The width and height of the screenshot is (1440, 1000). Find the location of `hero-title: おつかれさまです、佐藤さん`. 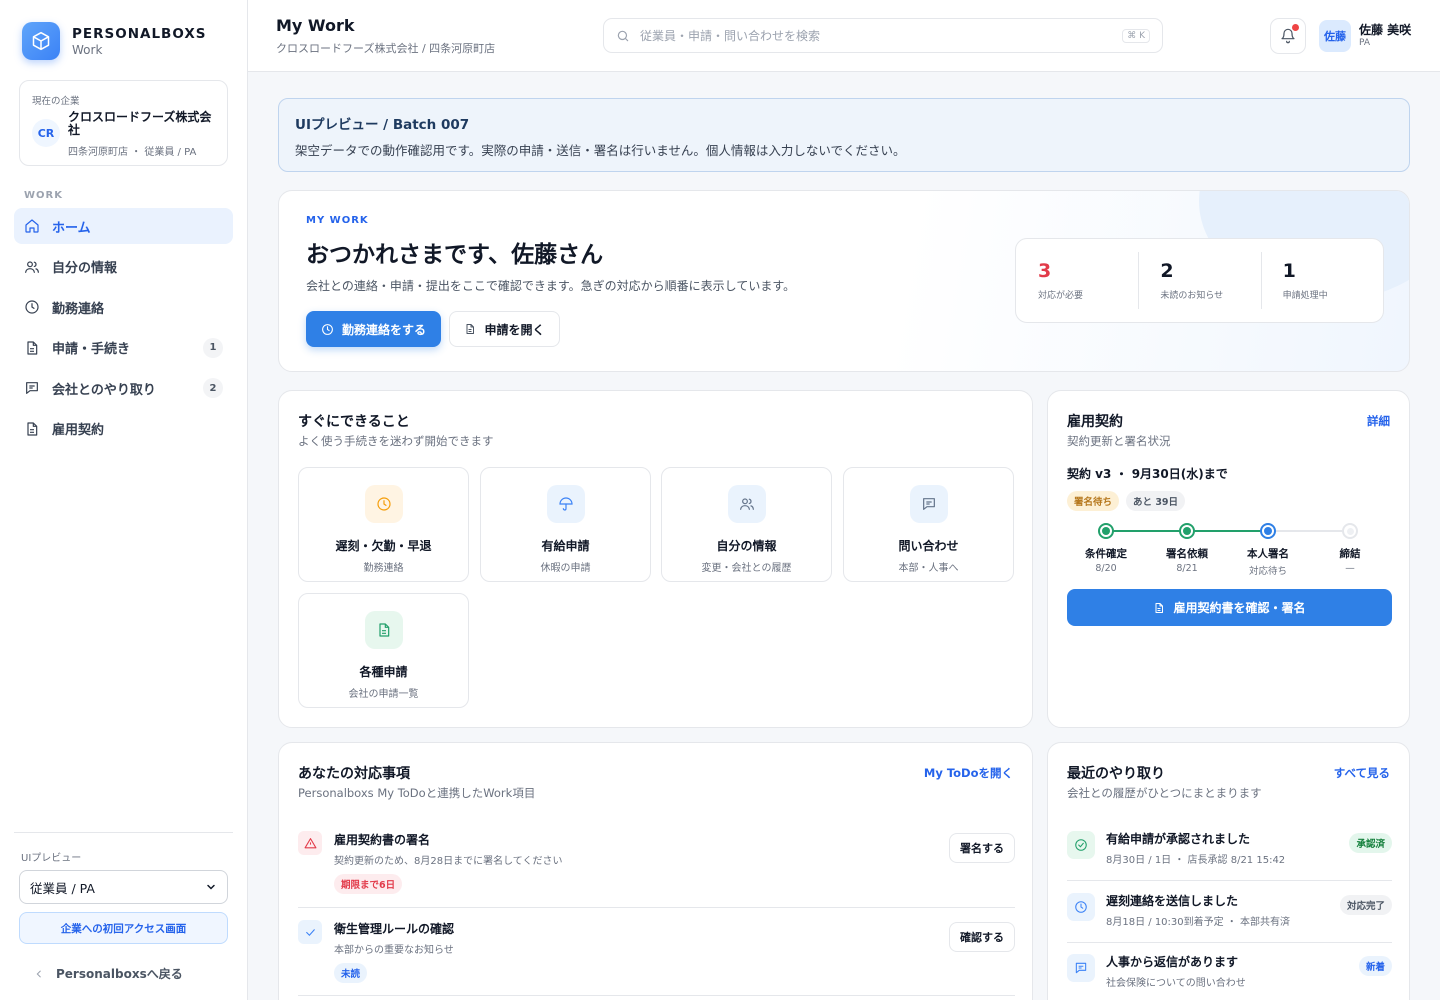

hero-title: おつかれさまです、佐藤さん is located at coordinates (455, 255).